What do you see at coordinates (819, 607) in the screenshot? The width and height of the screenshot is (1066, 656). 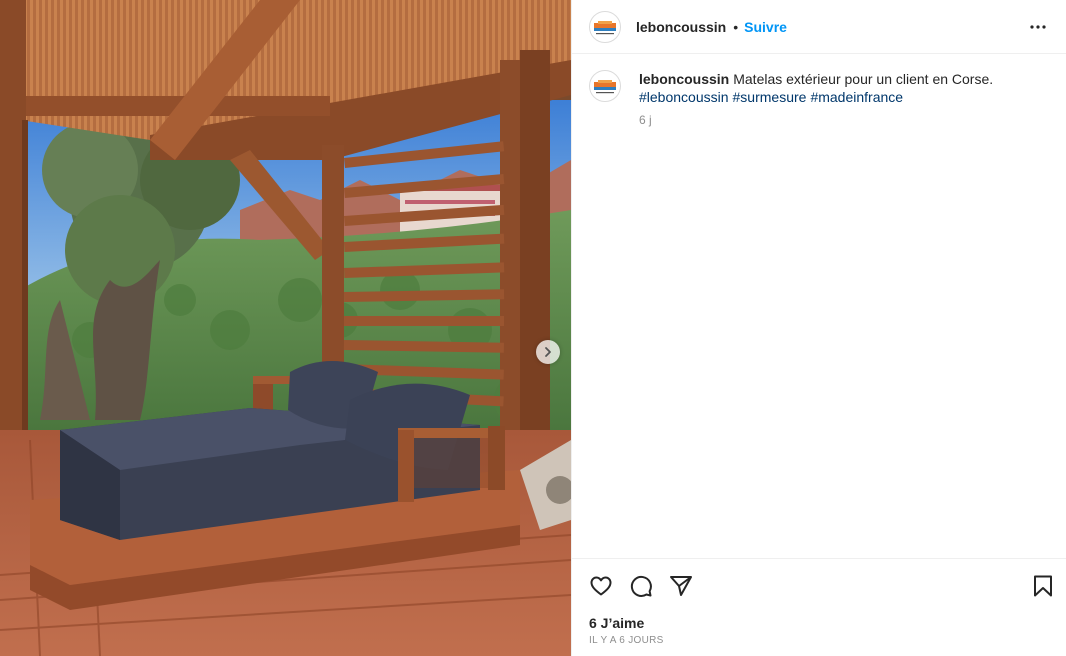 I see `post-actions: 6 J’aime IL Y A 6 JOURS` at bounding box center [819, 607].